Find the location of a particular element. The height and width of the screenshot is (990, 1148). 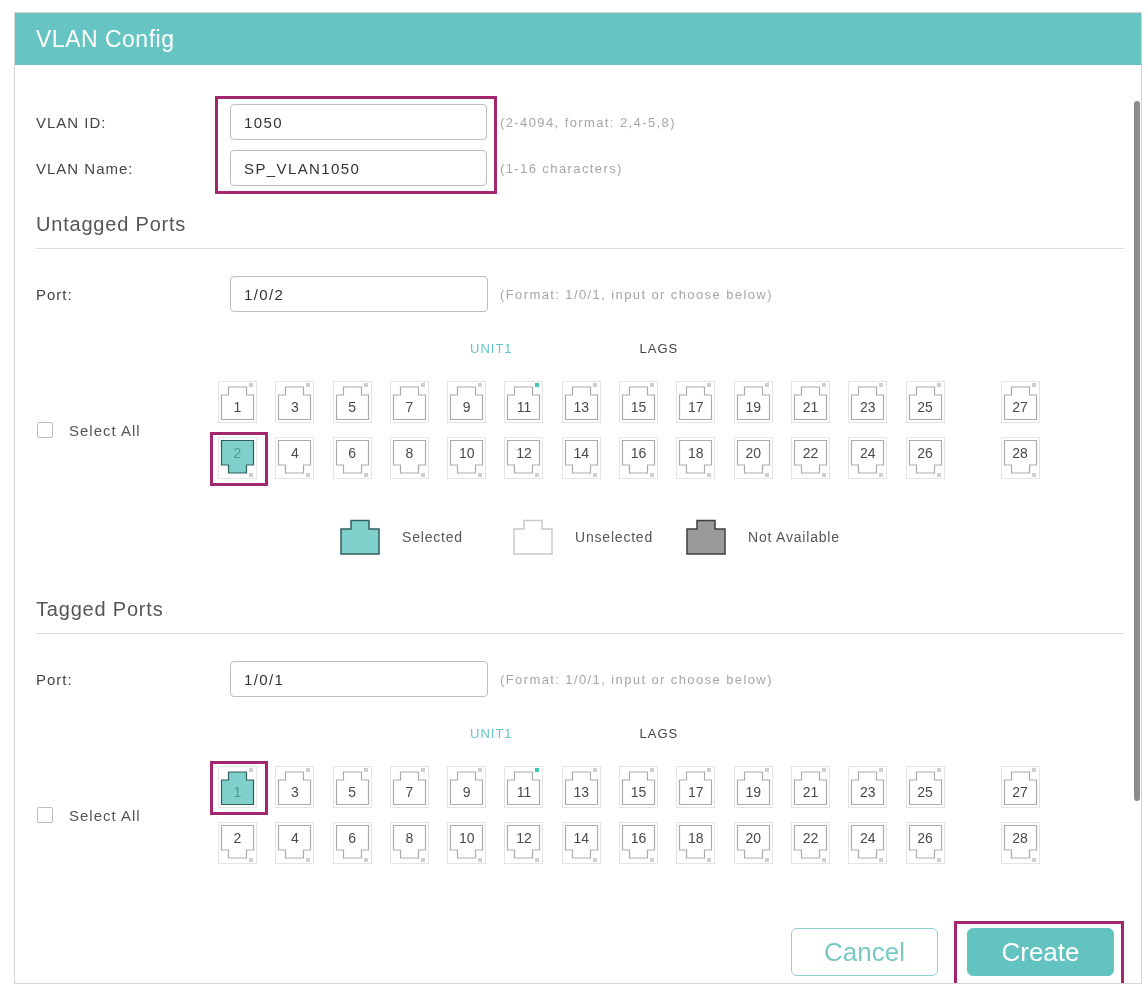

selected-port-icon is located at coordinates (360, 537).